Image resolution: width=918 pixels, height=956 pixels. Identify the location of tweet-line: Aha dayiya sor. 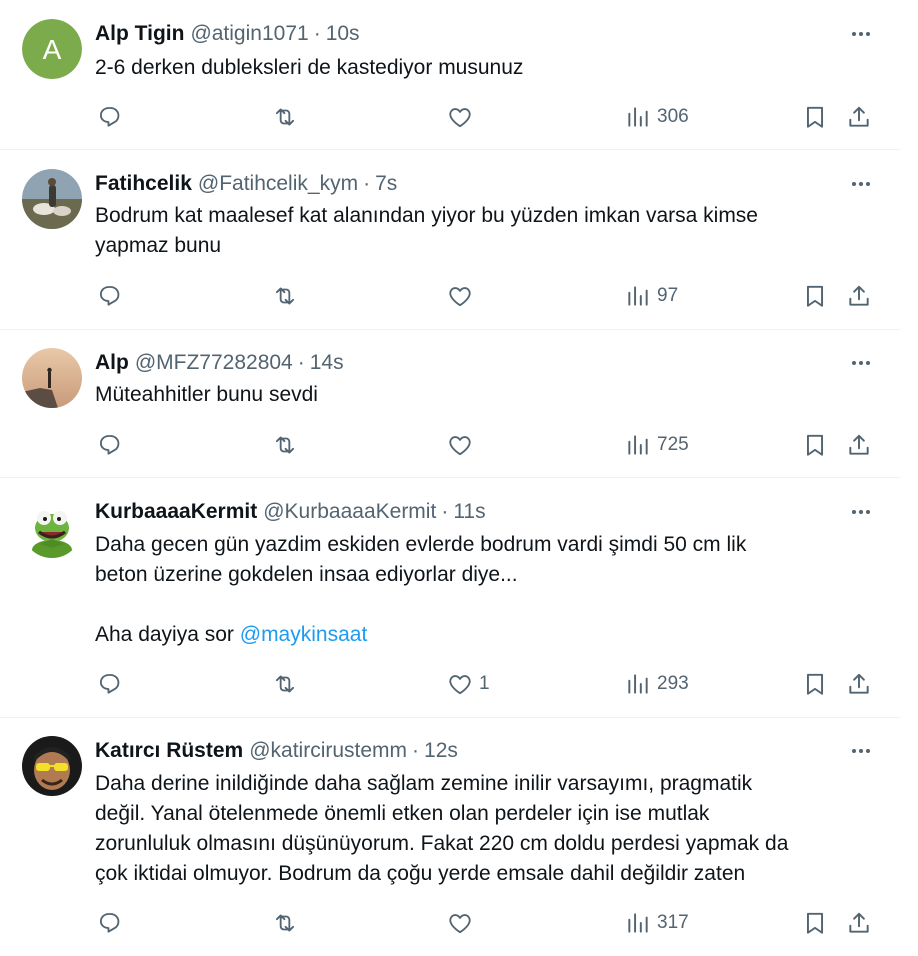
(167, 634).